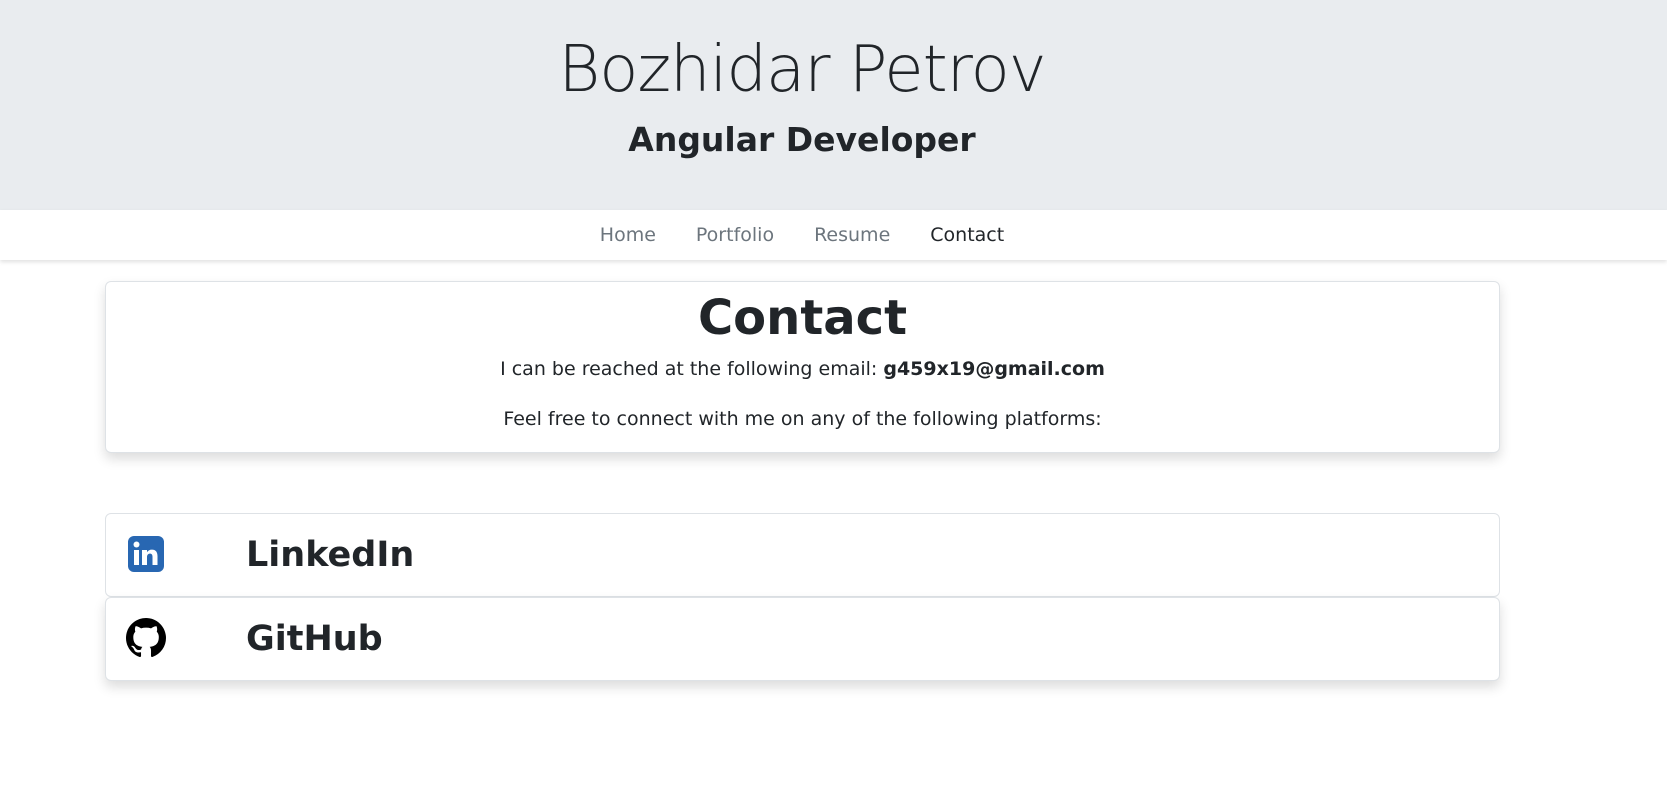  Describe the element at coordinates (802, 318) in the screenshot. I see `contact-title: Contact` at that location.